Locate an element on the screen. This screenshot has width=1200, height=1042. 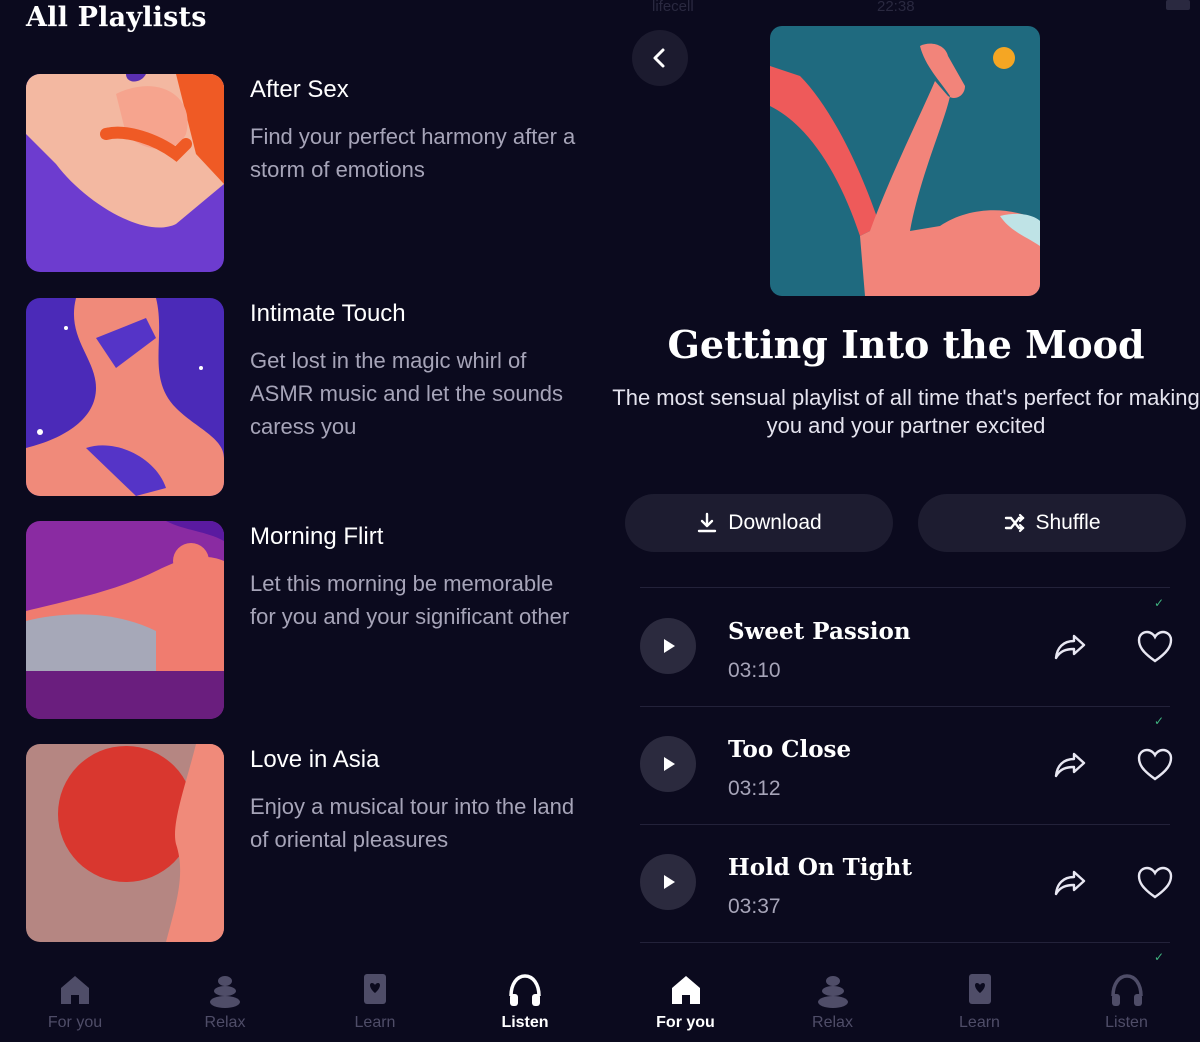
chevron-left-icon is located at coordinates (659, 58).